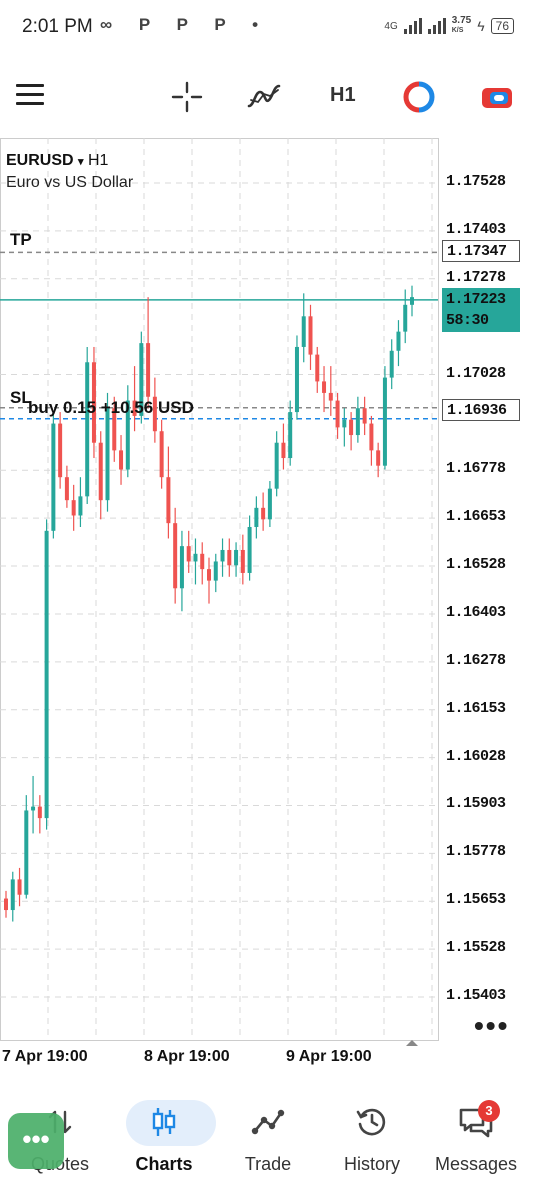 The width and height of the screenshot is (536, 1200). Describe the element at coordinates (329, 1056) in the screenshot. I see `time-axis-label: 9 Apr 19:00` at that location.